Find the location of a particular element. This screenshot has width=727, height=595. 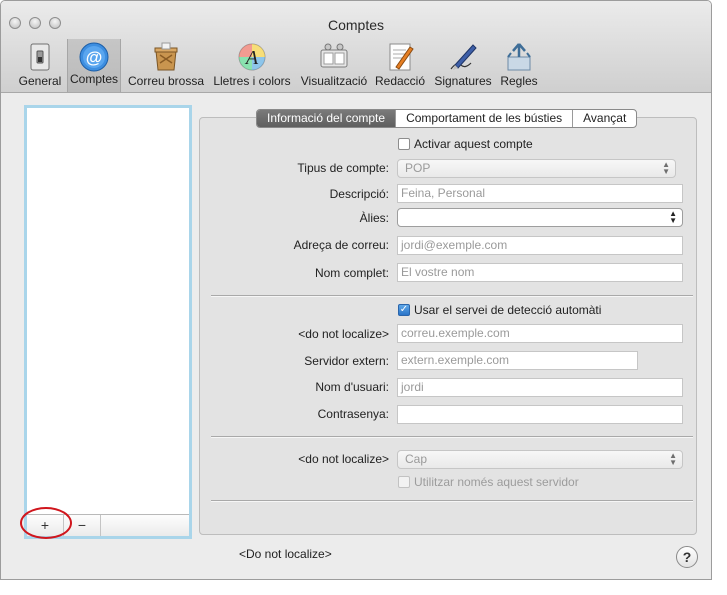

font-color-icon: A is located at coordinates (252, 57).